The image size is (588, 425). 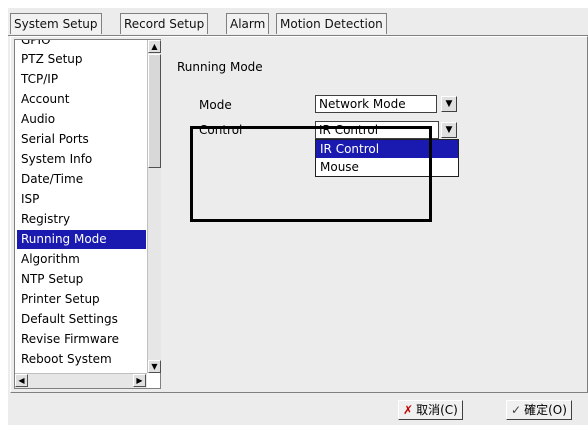 I want to click on sidebar-item-algorithm: Algorithm, so click(x=81, y=259).